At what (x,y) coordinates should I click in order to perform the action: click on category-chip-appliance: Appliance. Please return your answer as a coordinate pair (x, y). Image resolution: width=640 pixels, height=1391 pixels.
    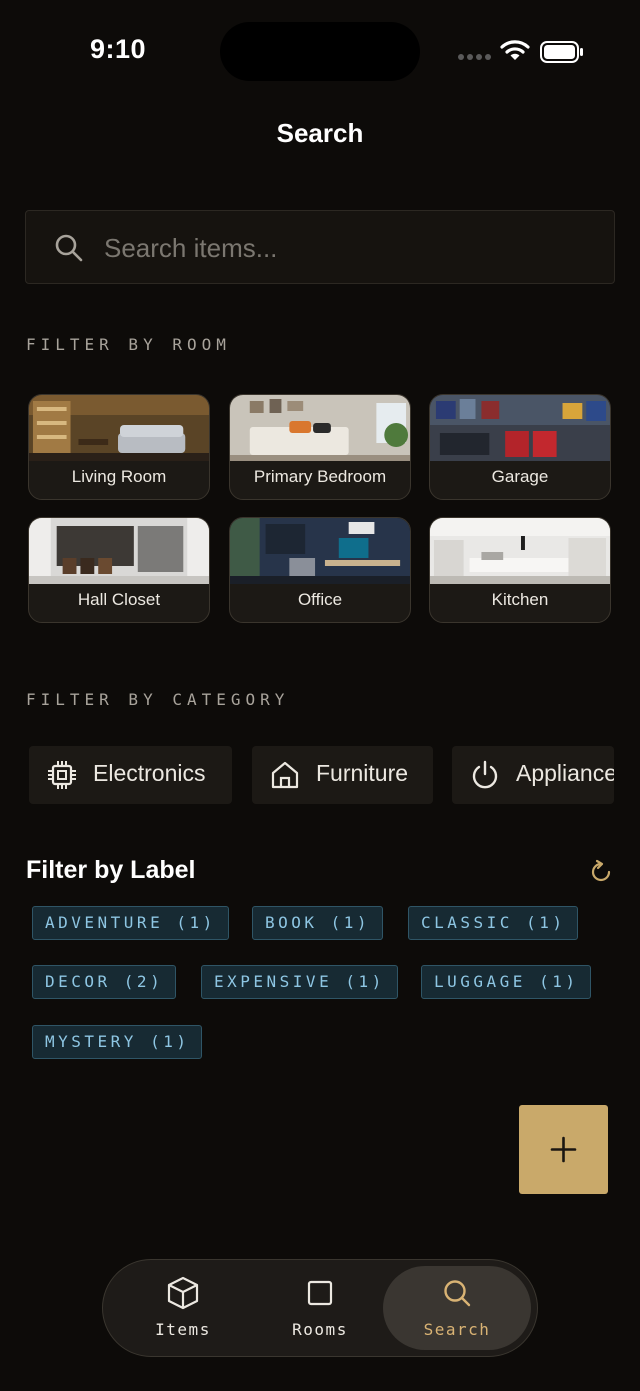
    Looking at the image, I should click on (533, 775).